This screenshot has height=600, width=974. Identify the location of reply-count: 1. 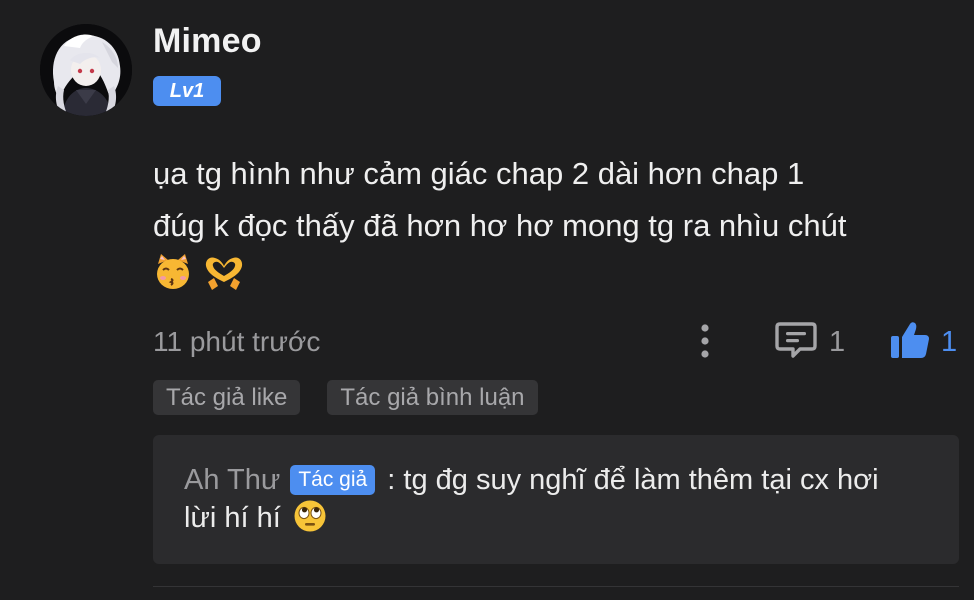
(837, 341).